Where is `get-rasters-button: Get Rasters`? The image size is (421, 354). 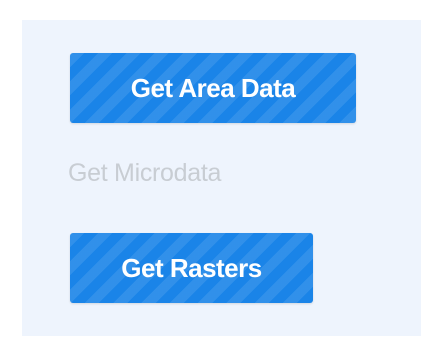 get-rasters-button: Get Rasters is located at coordinates (191, 268).